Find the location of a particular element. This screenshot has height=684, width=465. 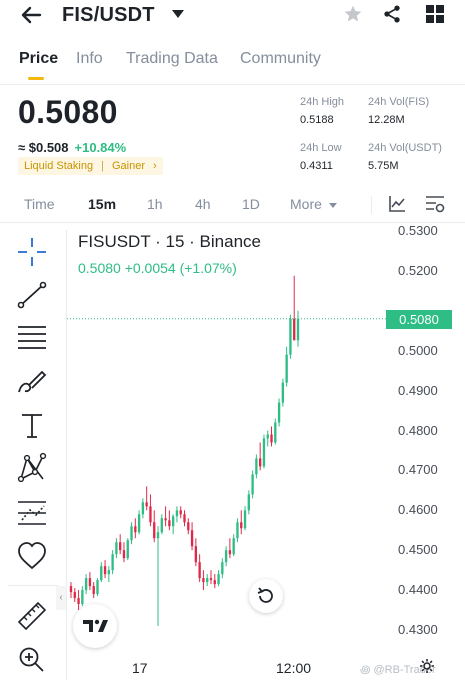

more-caret-icon is located at coordinates (333, 205).